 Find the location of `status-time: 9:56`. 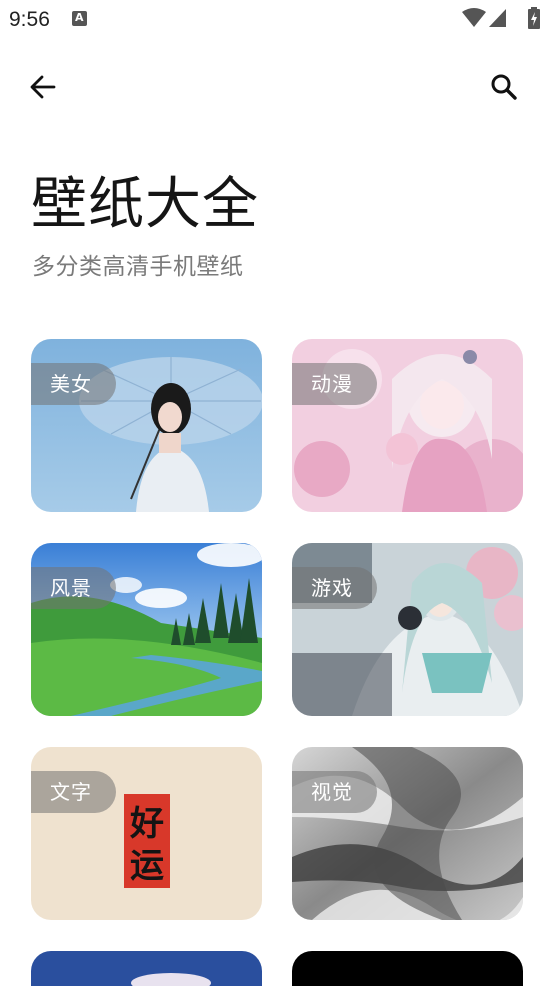

status-time: 9:56 is located at coordinates (29, 19).